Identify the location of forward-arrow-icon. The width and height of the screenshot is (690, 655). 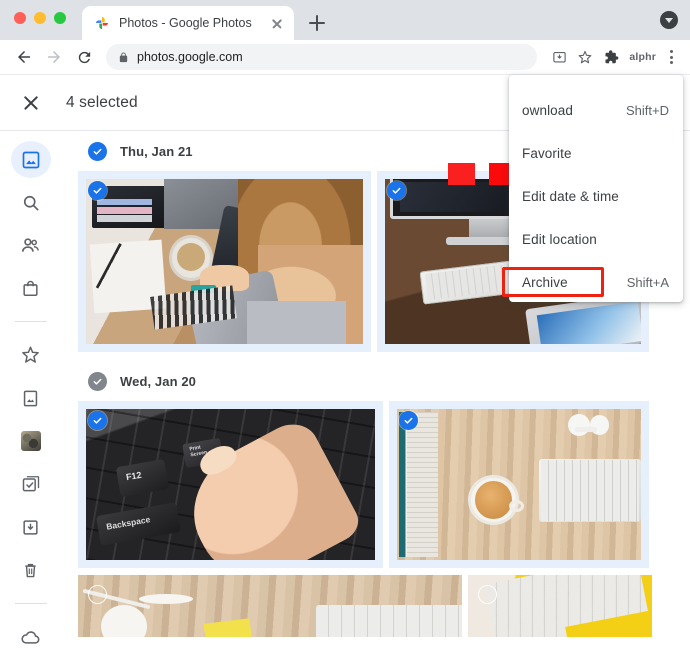
(54, 57).